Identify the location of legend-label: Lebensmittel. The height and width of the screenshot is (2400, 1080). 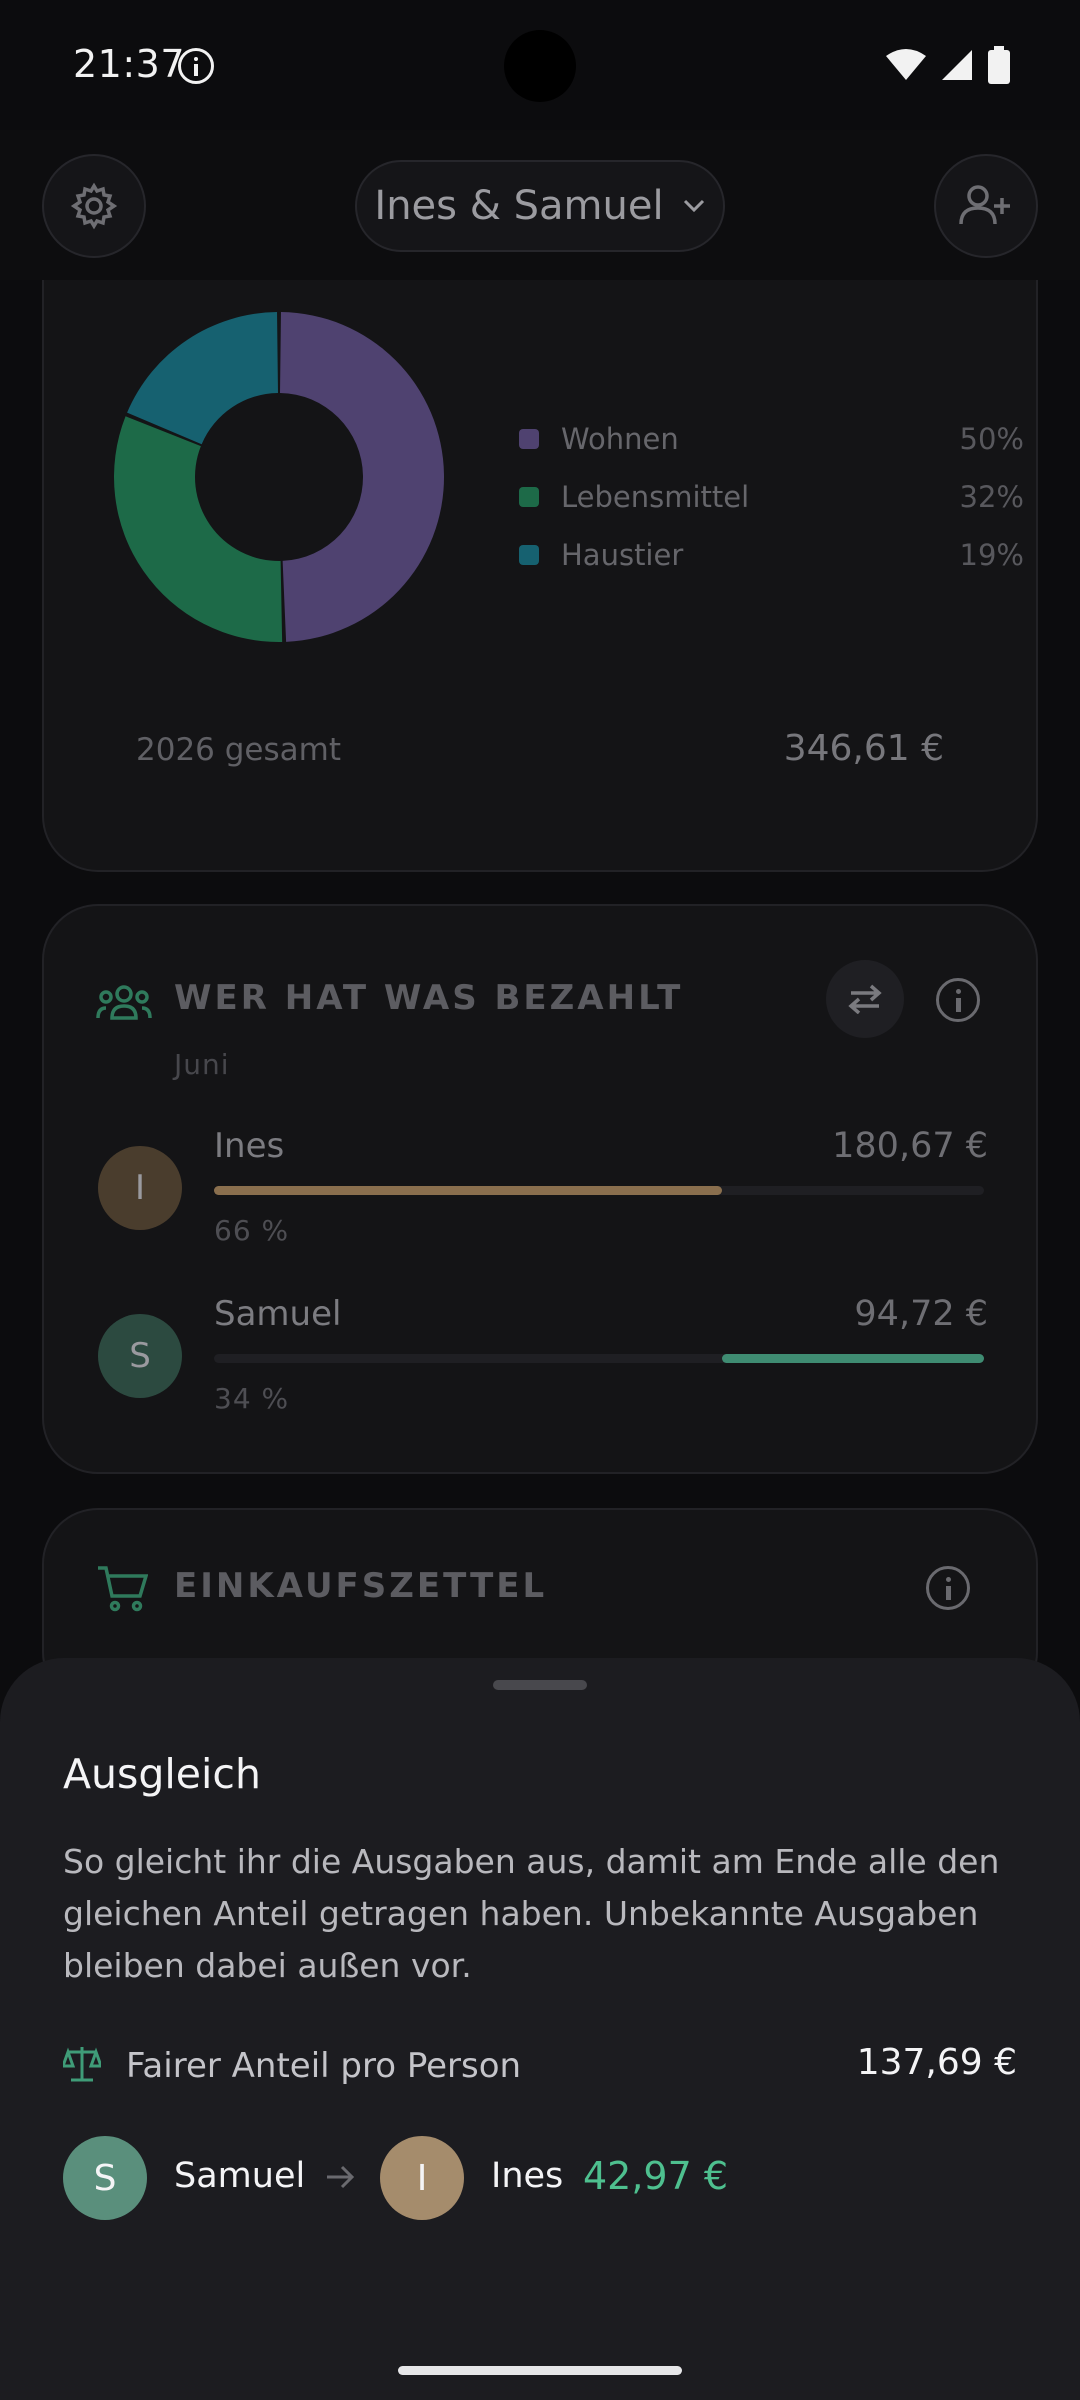
(655, 497).